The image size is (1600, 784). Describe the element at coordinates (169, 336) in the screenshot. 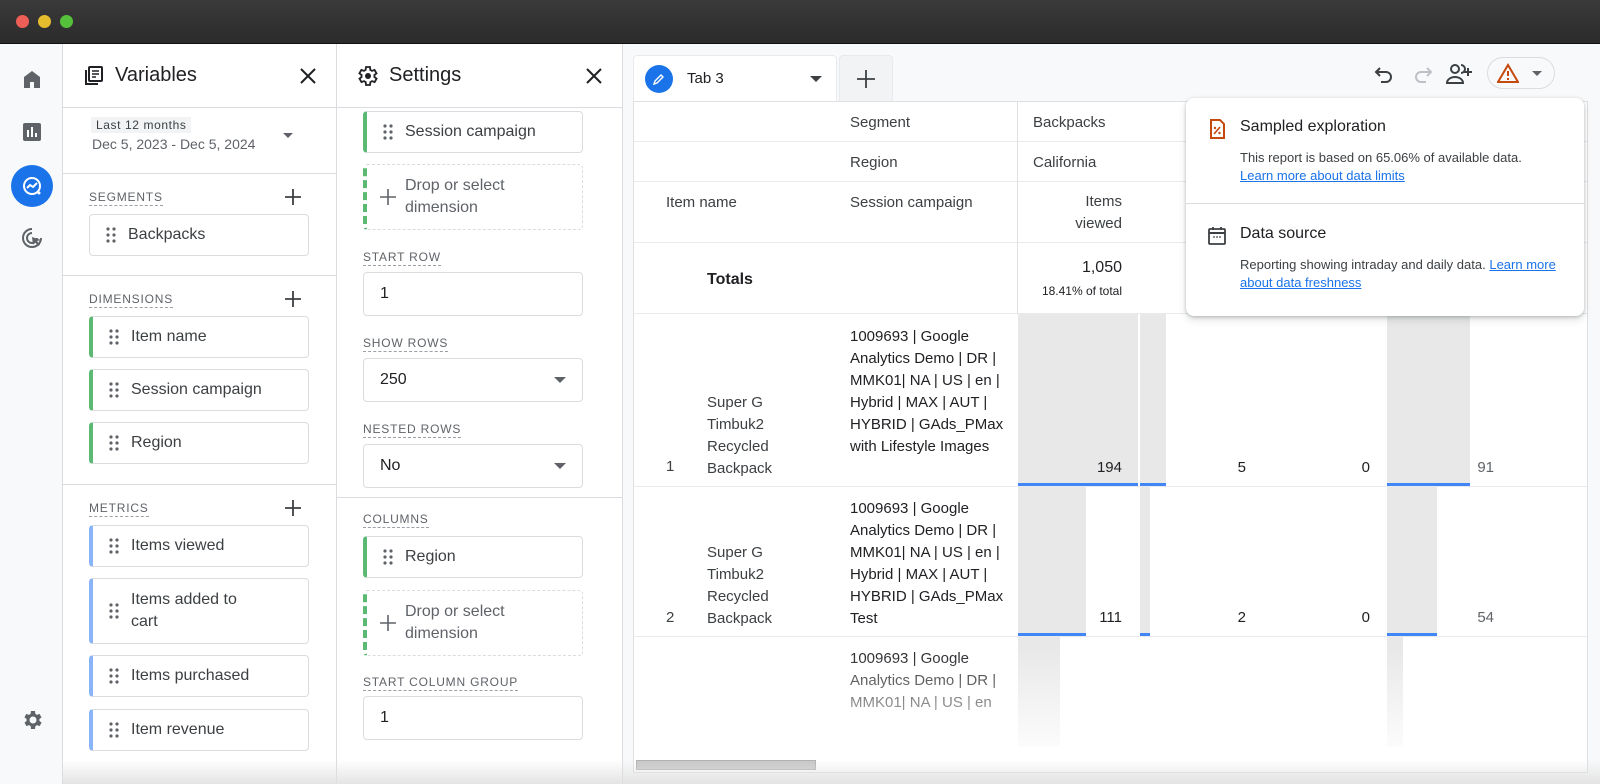

I see `dimension-chip-label: Item name` at that location.